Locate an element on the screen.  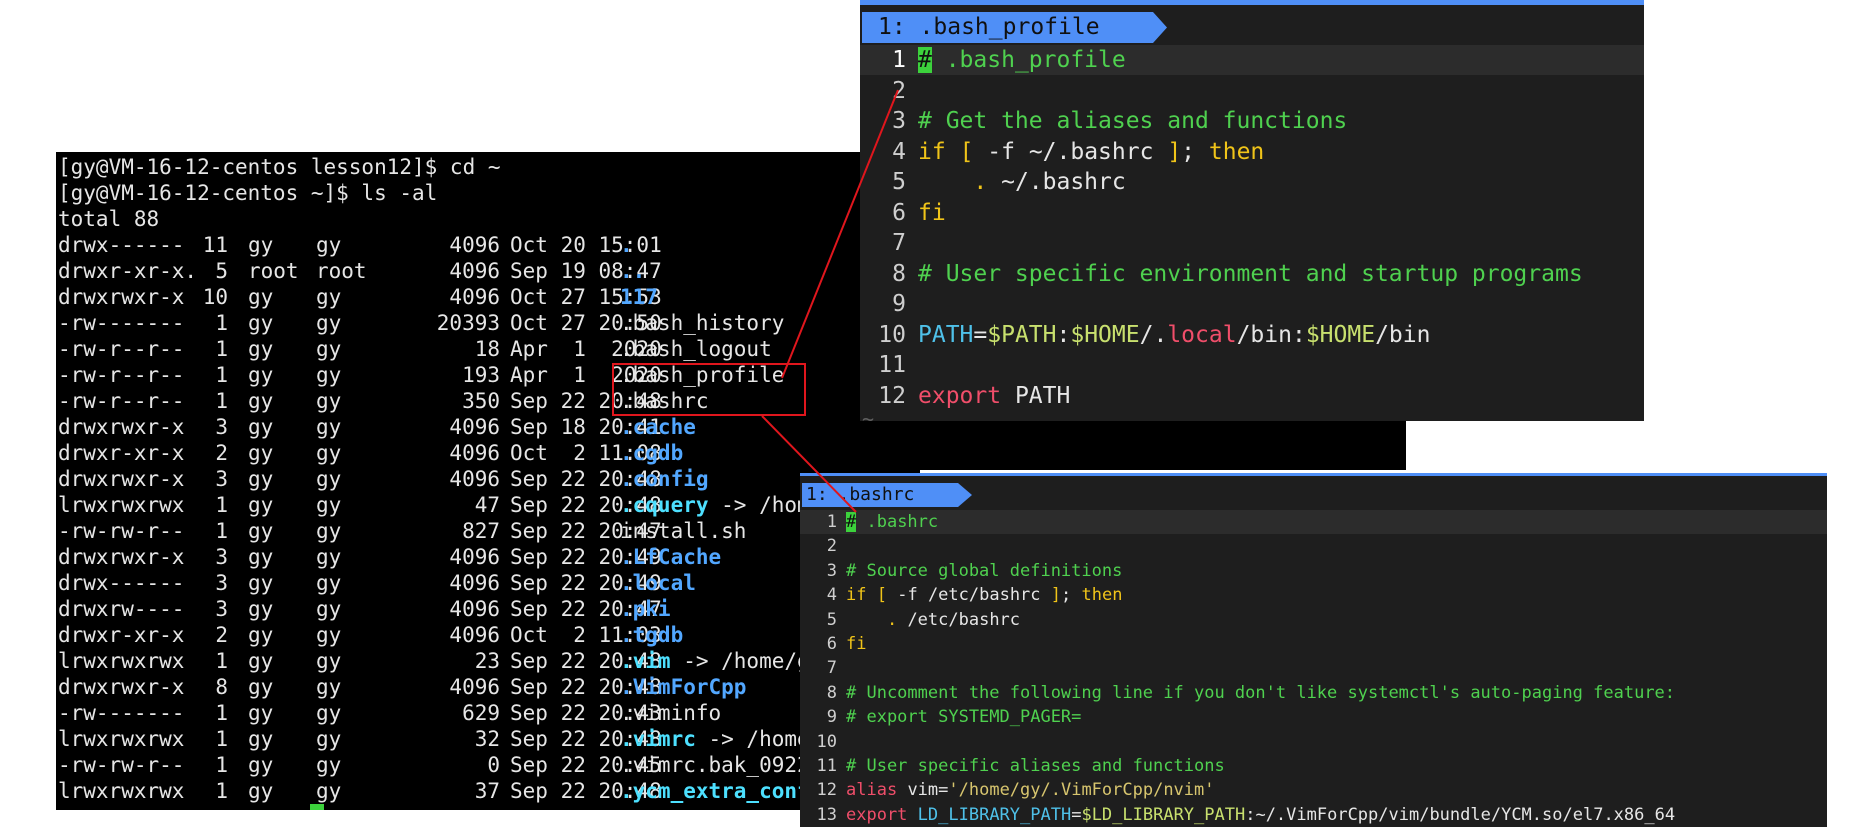
annotation-arrows is located at coordinates (830, 301).